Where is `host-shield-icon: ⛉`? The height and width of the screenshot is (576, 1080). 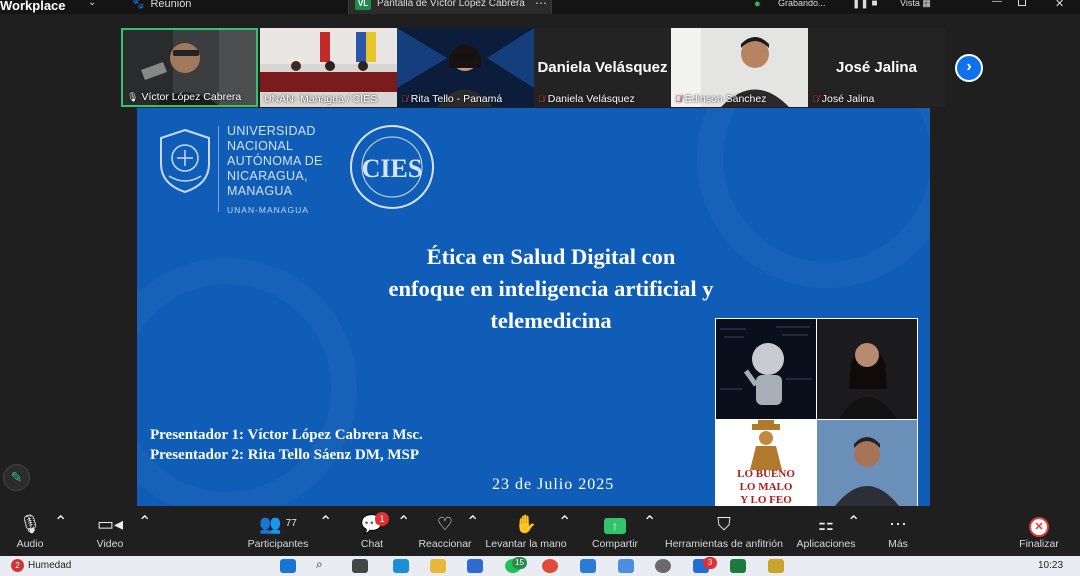
host-shield-icon: ⛉ is located at coordinates (724, 524).